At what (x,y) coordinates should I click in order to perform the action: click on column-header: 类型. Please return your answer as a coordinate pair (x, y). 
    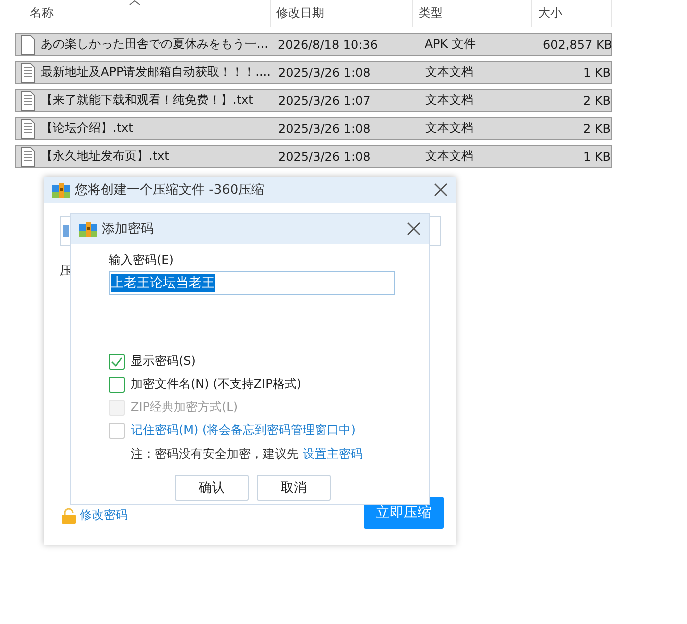
    Looking at the image, I should click on (472, 13).